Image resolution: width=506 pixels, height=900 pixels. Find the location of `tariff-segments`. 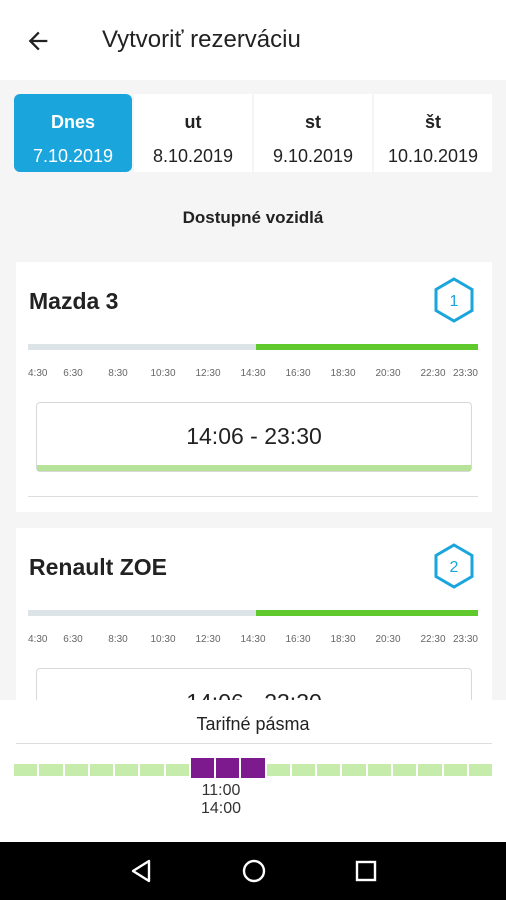

tariff-segments is located at coordinates (253, 768).